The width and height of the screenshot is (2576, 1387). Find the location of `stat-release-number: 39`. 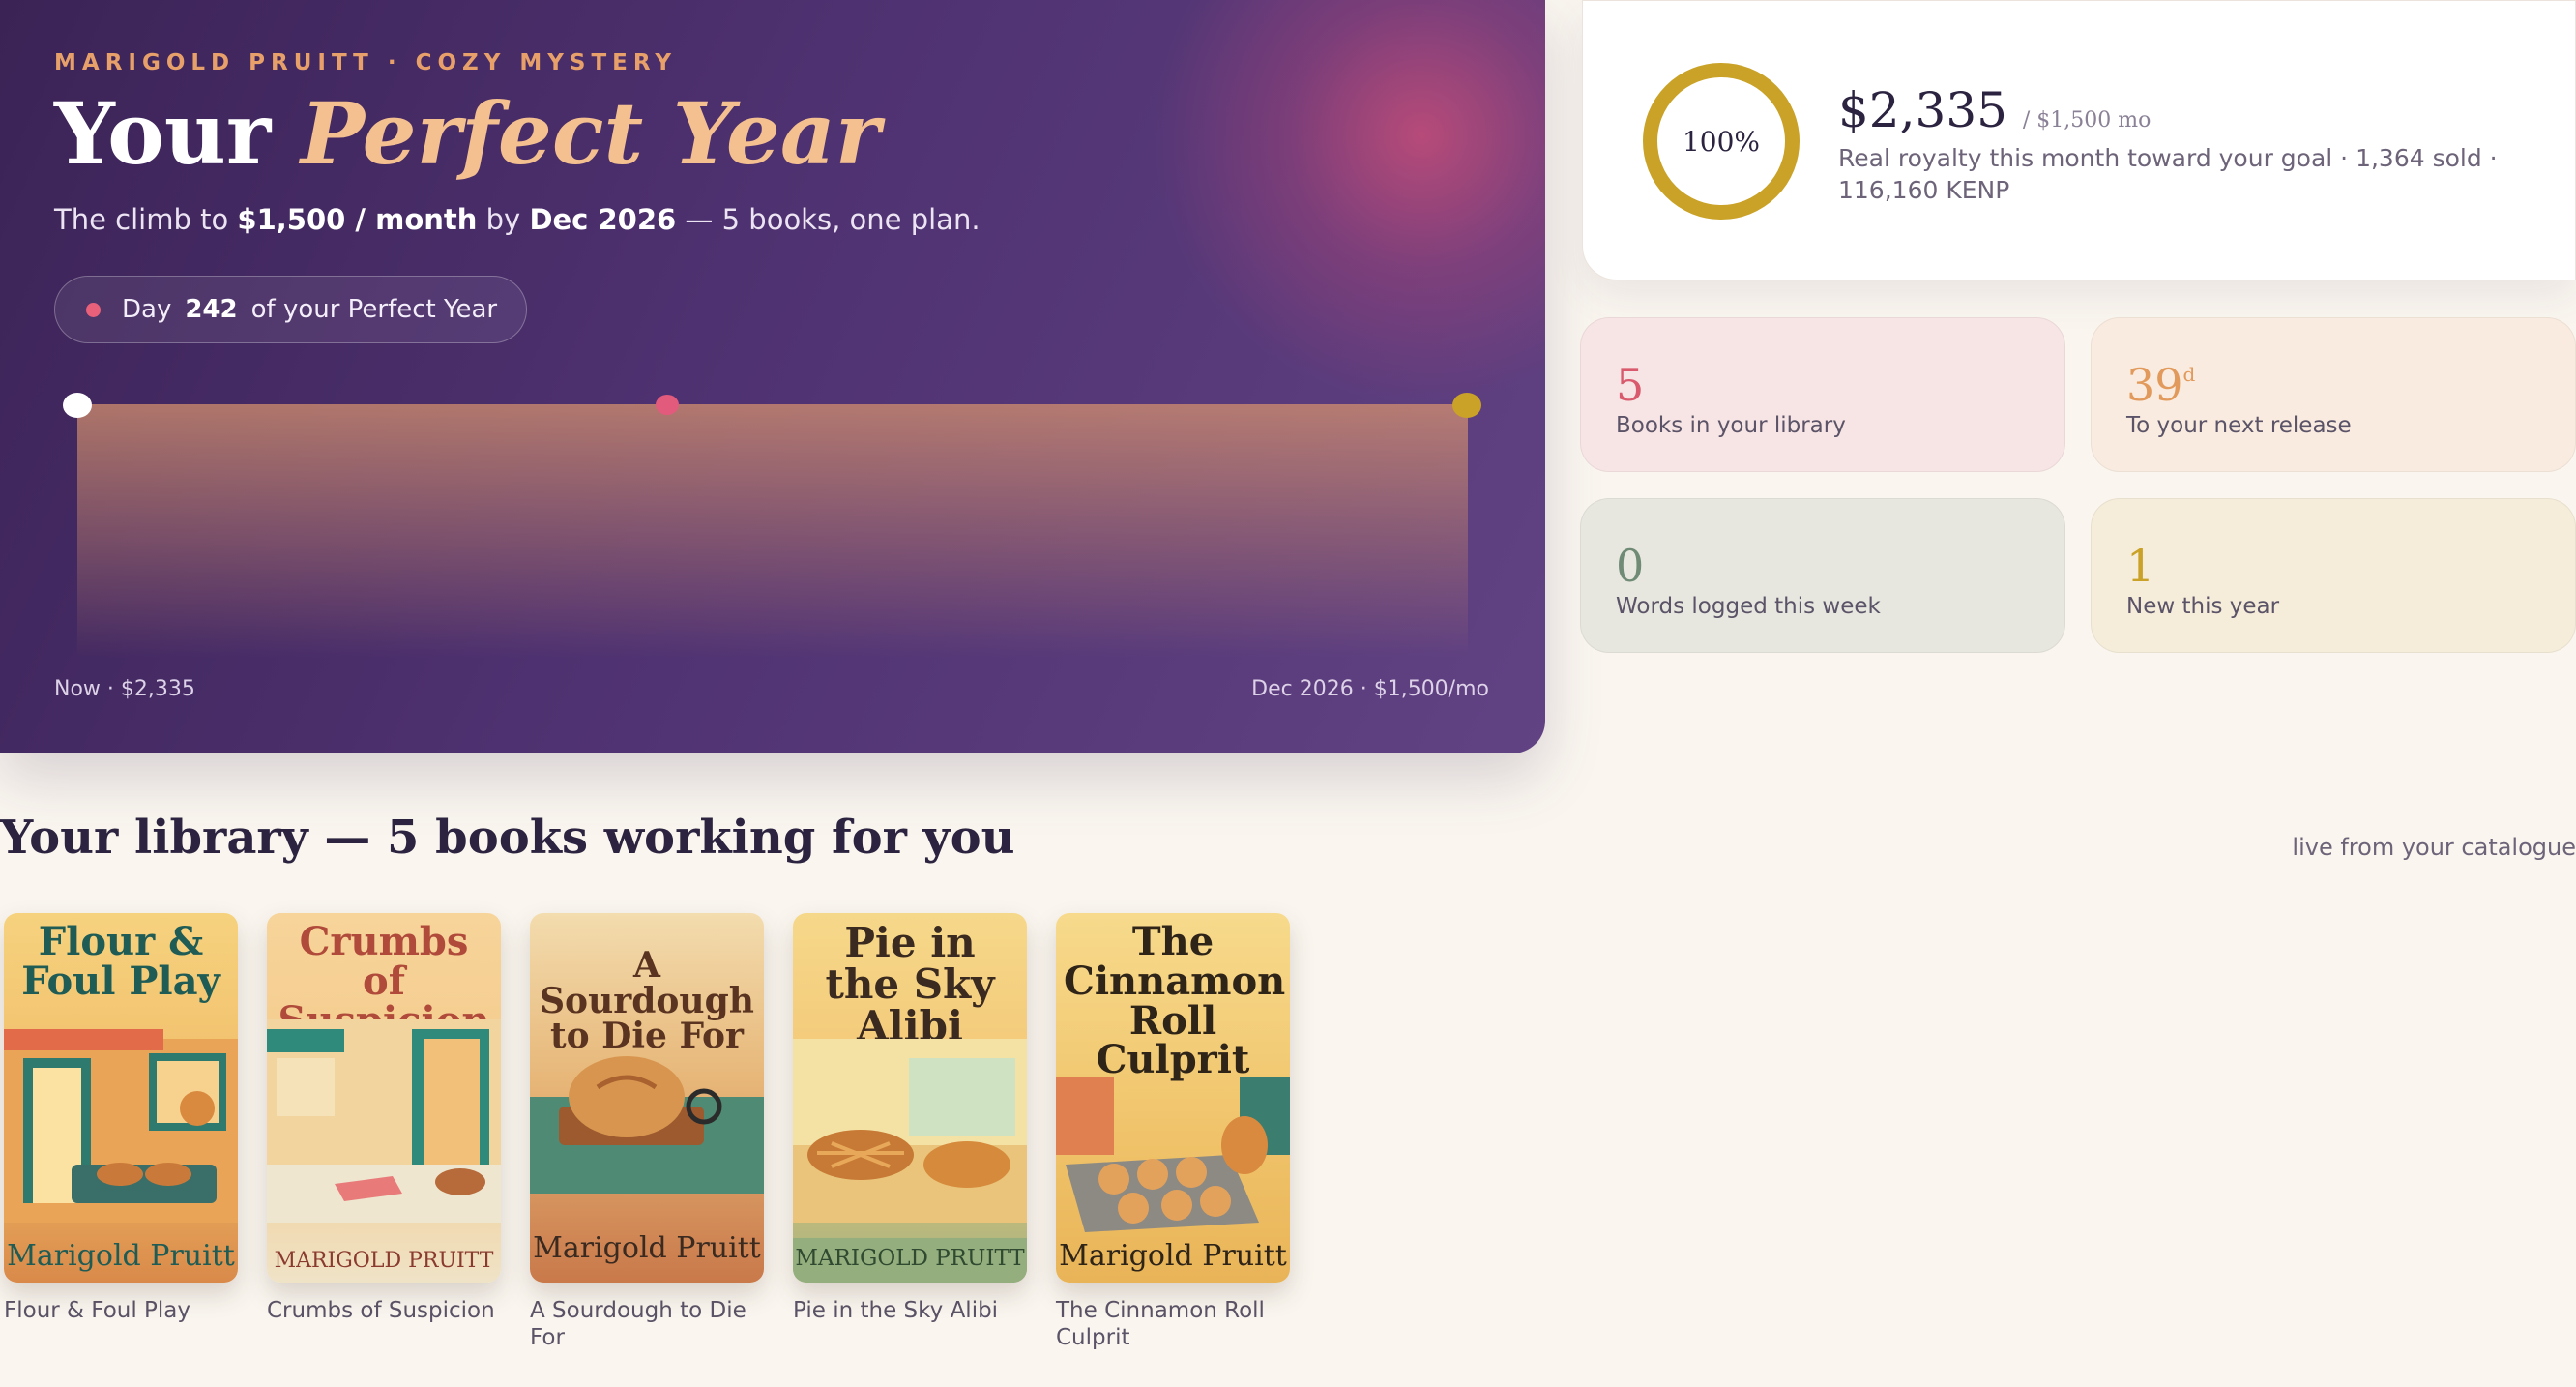

stat-release-number: 39 is located at coordinates (2154, 385).